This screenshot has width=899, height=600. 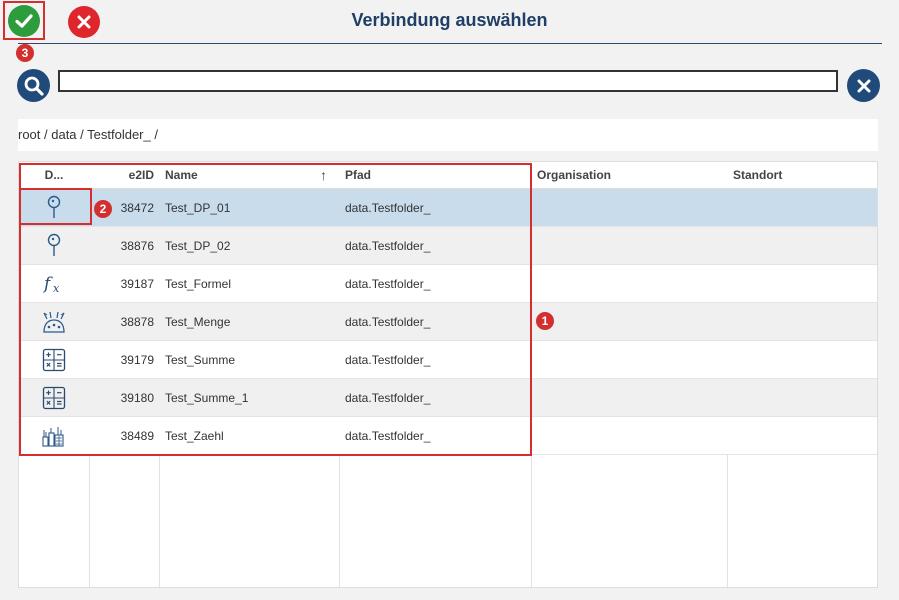 What do you see at coordinates (56, 288) in the screenshot?
I see `svg-text: x` at bounding box center [56, 288].